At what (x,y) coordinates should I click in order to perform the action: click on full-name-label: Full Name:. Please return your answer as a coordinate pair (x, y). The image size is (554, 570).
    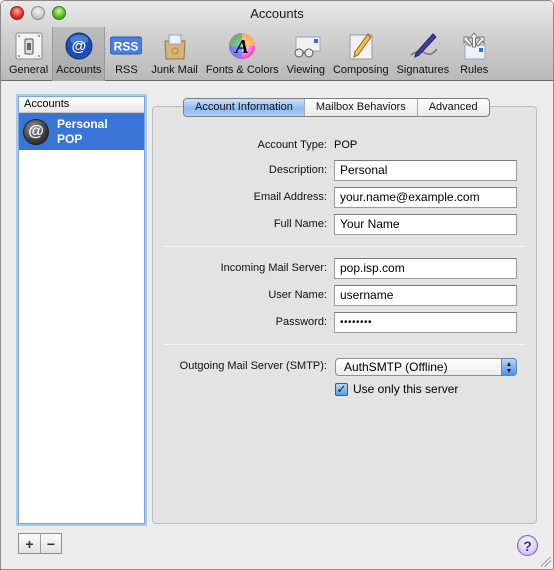
    Looking at the image, I should click on (300, 224).